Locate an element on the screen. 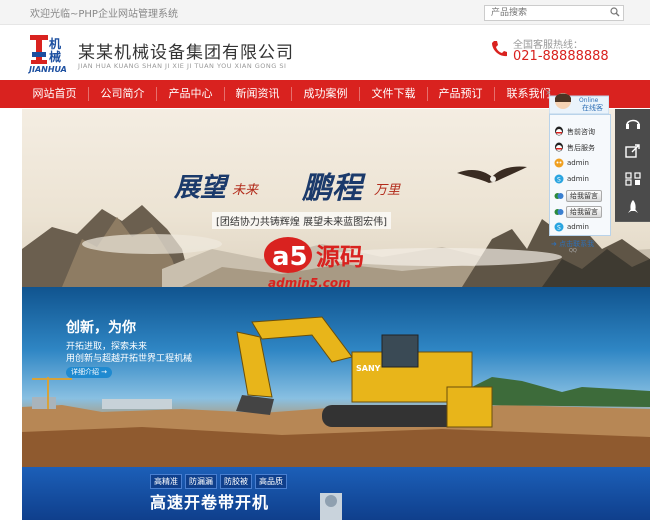 This screenshot has width=650, height=520. share-icon is located at coordinates (632, 151).